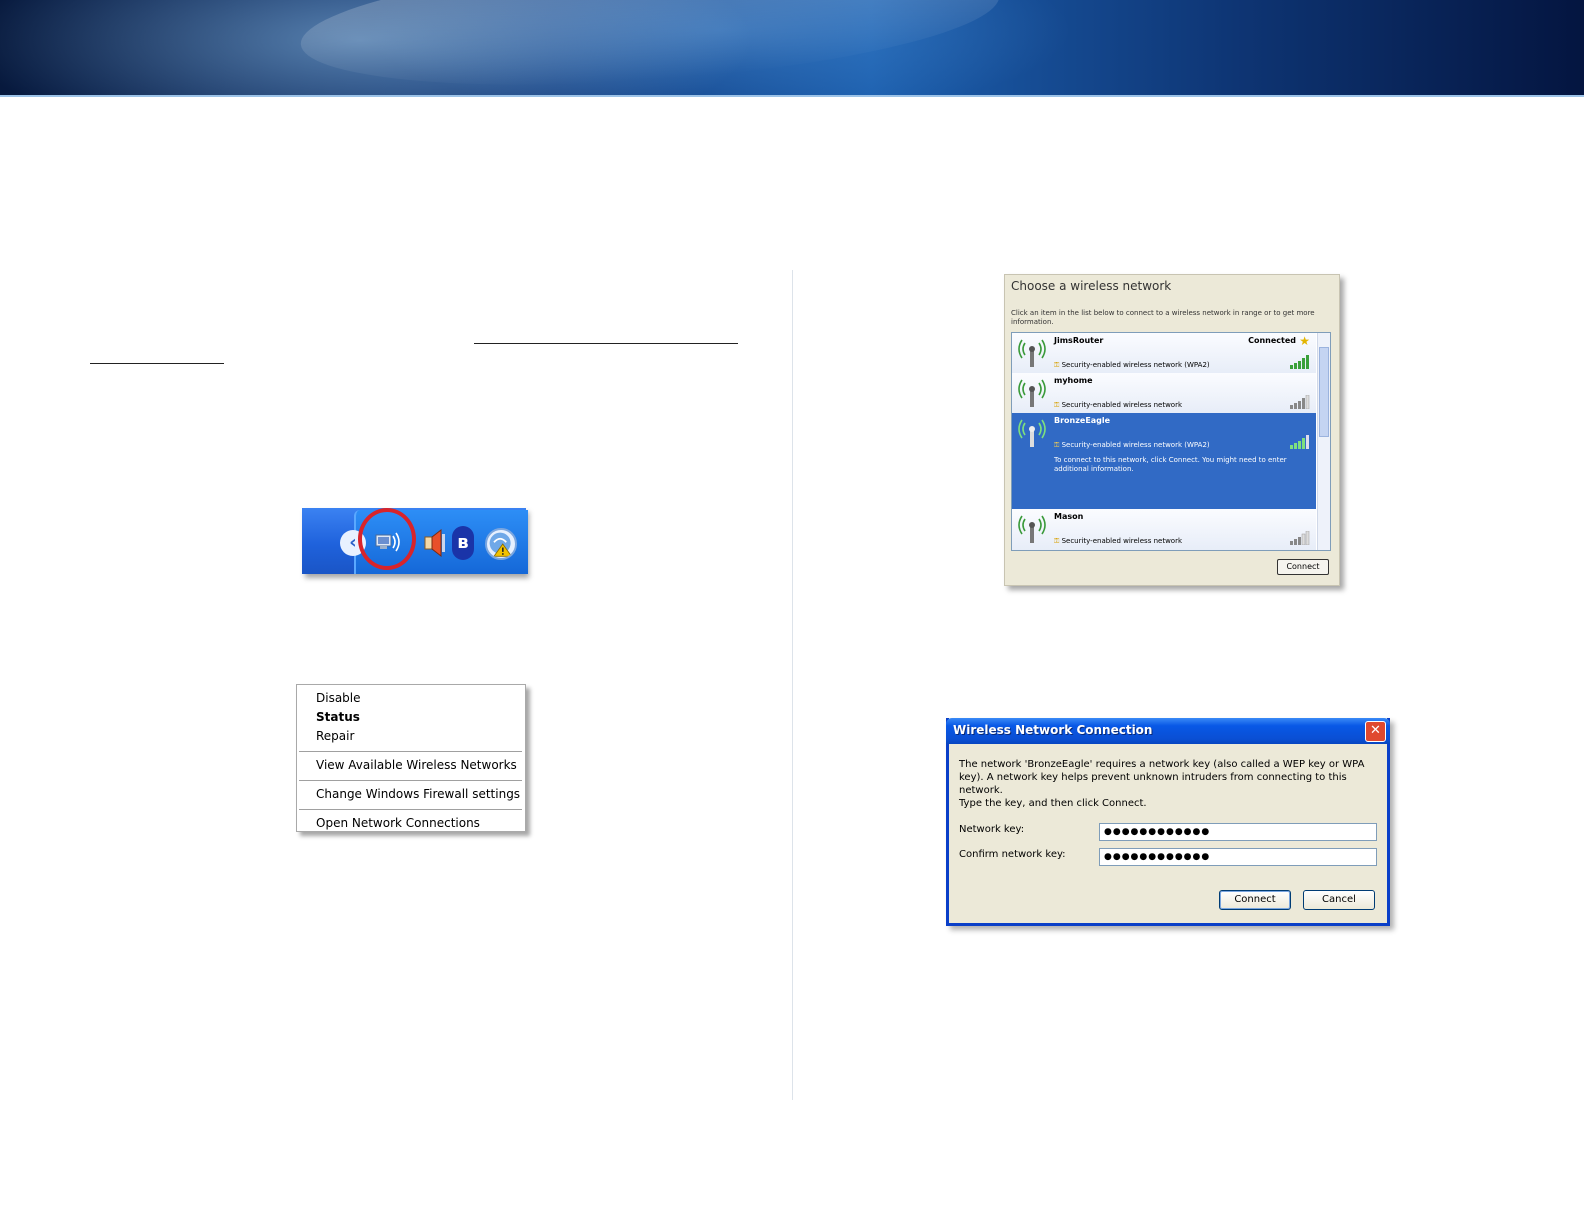 The image size is (1584, 1224). What do you see at coordinates (1079, 340) in the screenshot?
I see `network-name: JimsRouter` at bounding box center [1079, 340].